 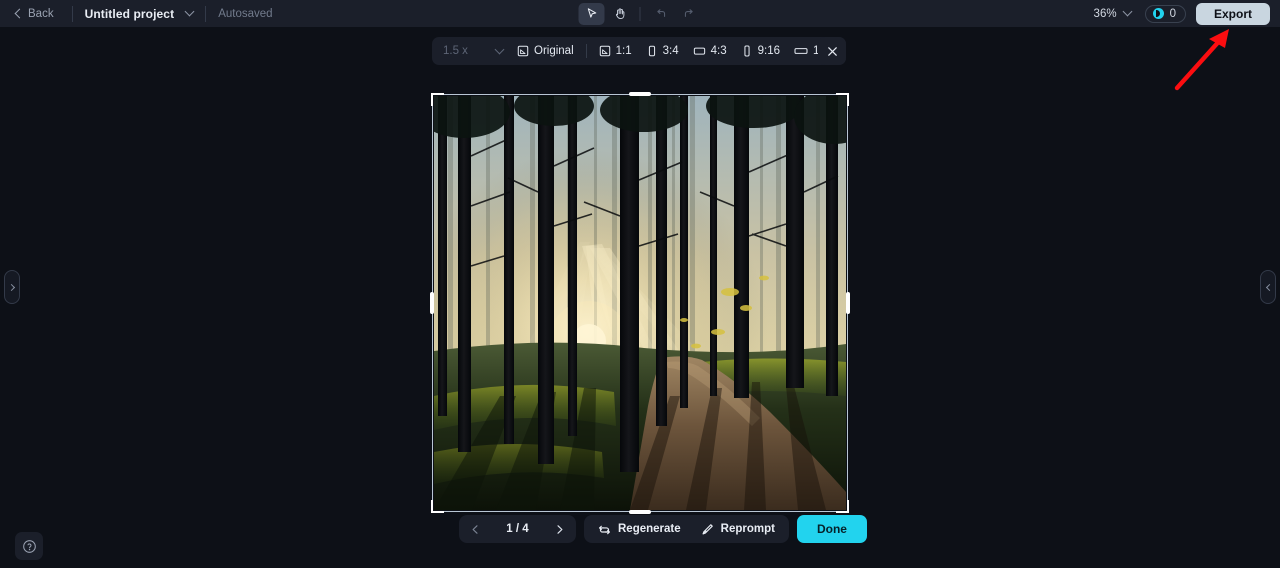 I want to click on resize-handle-right, so click(x=848, y=303).